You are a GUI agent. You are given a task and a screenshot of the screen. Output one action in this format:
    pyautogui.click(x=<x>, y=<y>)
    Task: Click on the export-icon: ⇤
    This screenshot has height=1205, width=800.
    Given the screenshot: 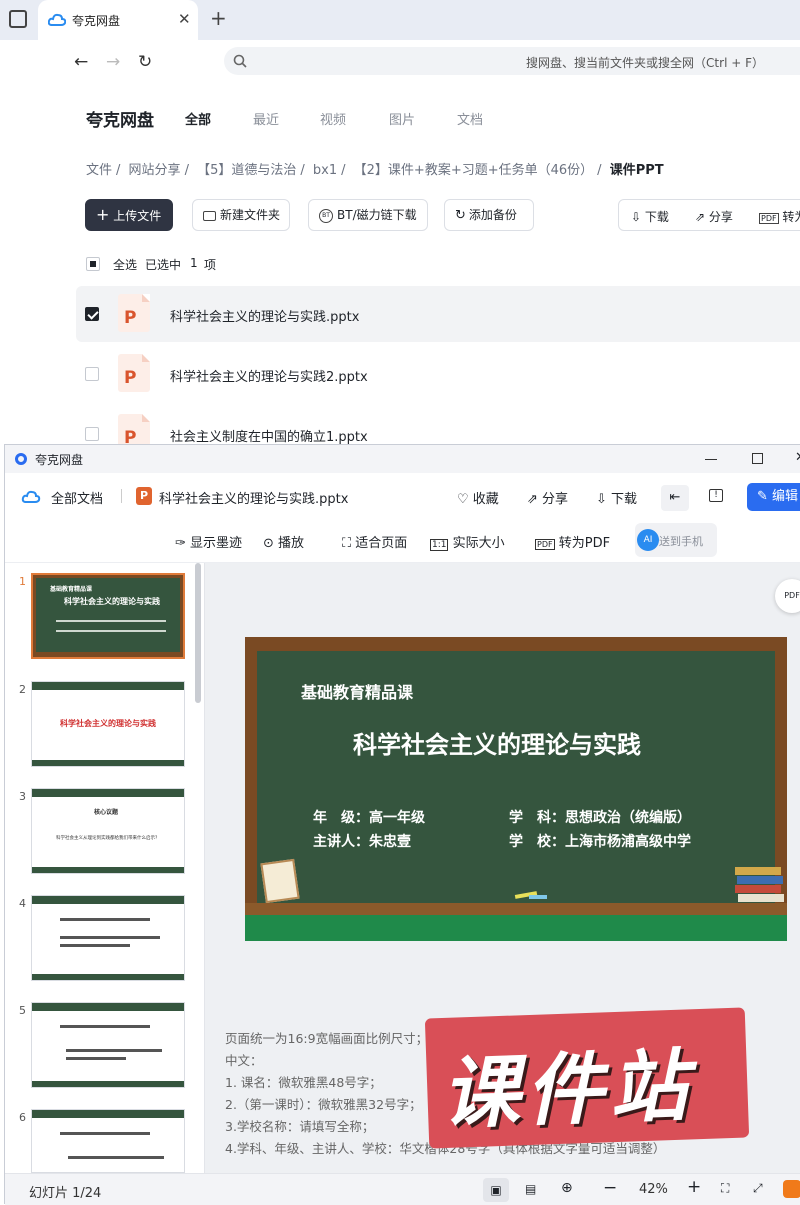 What is the action you would take?
    pyautogui.click(x=675, y=498)
    